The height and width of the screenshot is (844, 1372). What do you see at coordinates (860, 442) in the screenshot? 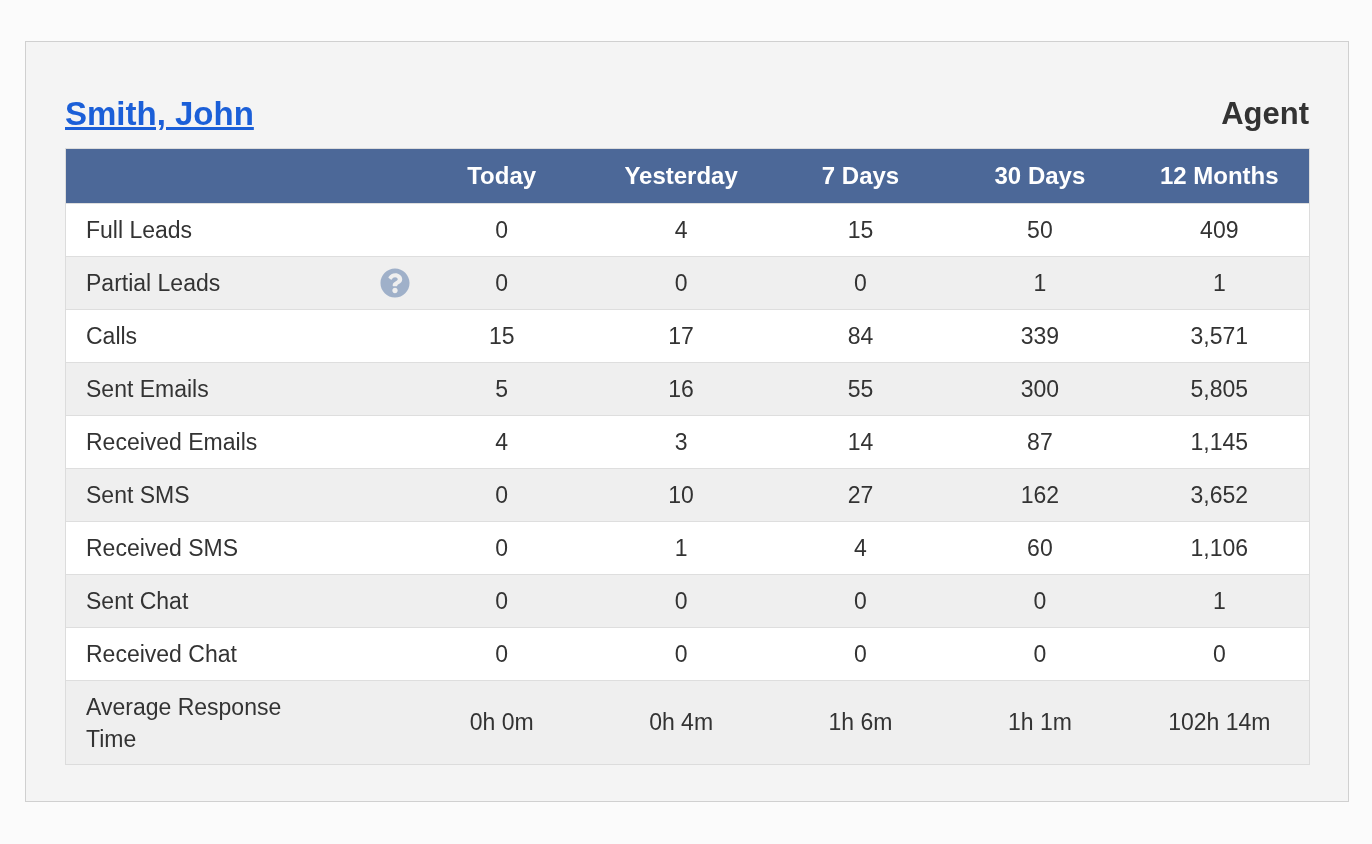
I see `table-cell-text: 14` at bounding box center [860, 442].